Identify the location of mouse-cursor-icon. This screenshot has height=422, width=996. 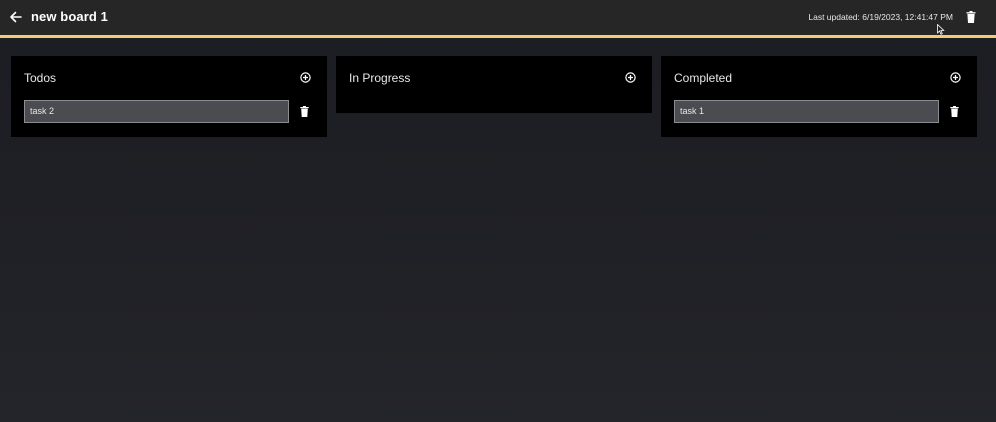
(941, 29).